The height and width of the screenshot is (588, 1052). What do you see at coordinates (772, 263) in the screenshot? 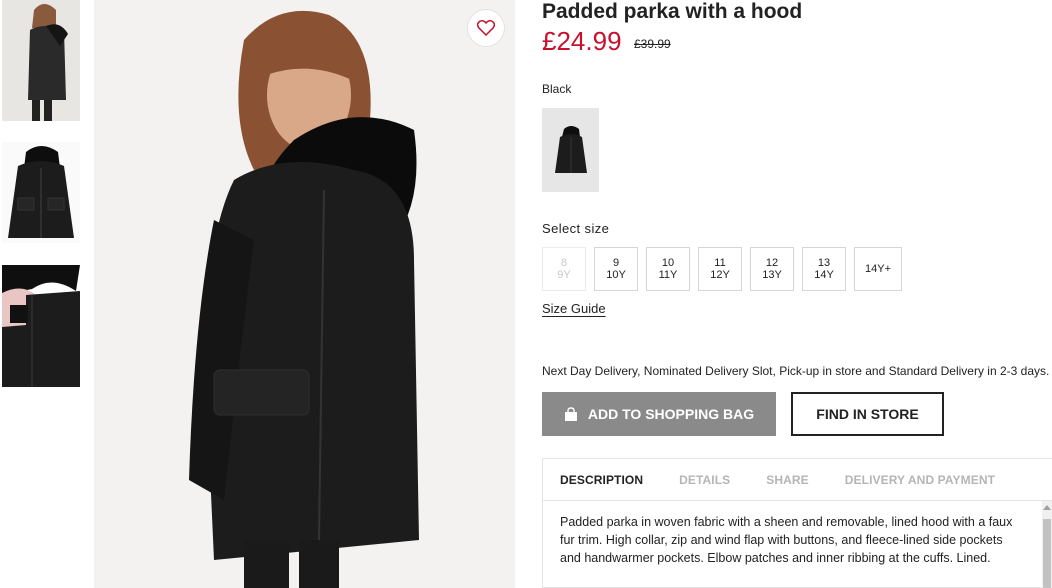
I see `size-option-top: 12` at bounding box center [772, 263].